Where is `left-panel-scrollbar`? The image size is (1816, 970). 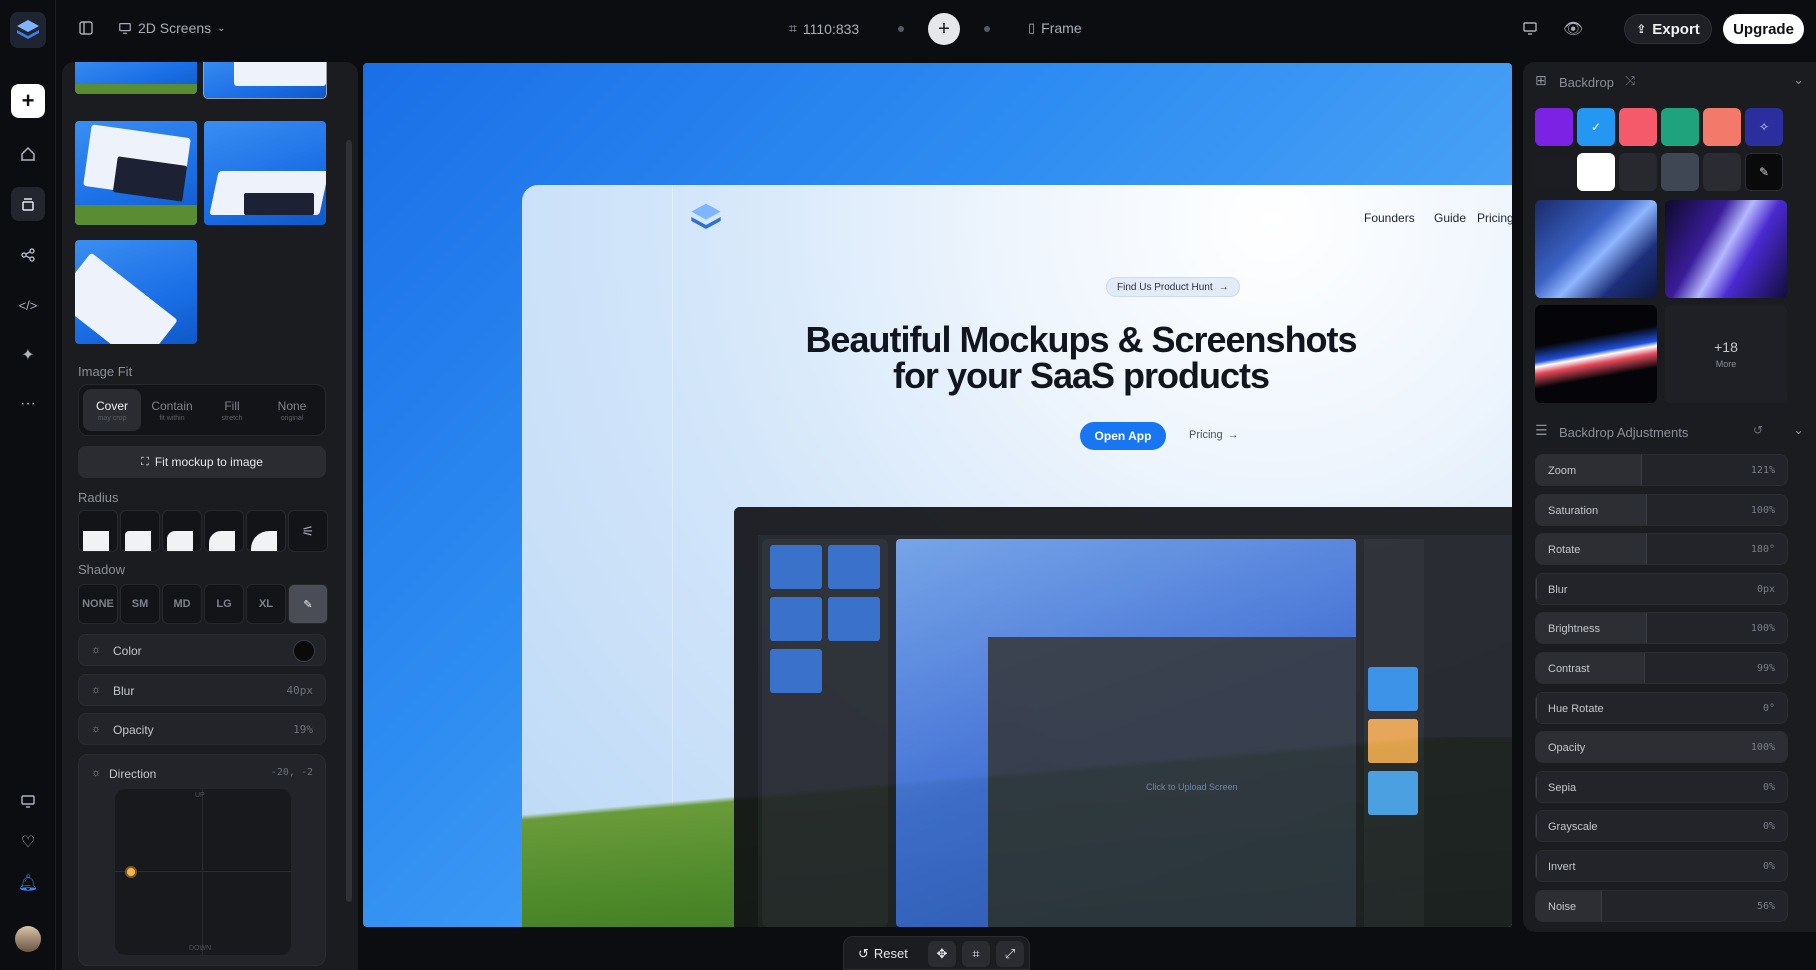 left-panel-scrollbar is located at coordinates (349, 521).